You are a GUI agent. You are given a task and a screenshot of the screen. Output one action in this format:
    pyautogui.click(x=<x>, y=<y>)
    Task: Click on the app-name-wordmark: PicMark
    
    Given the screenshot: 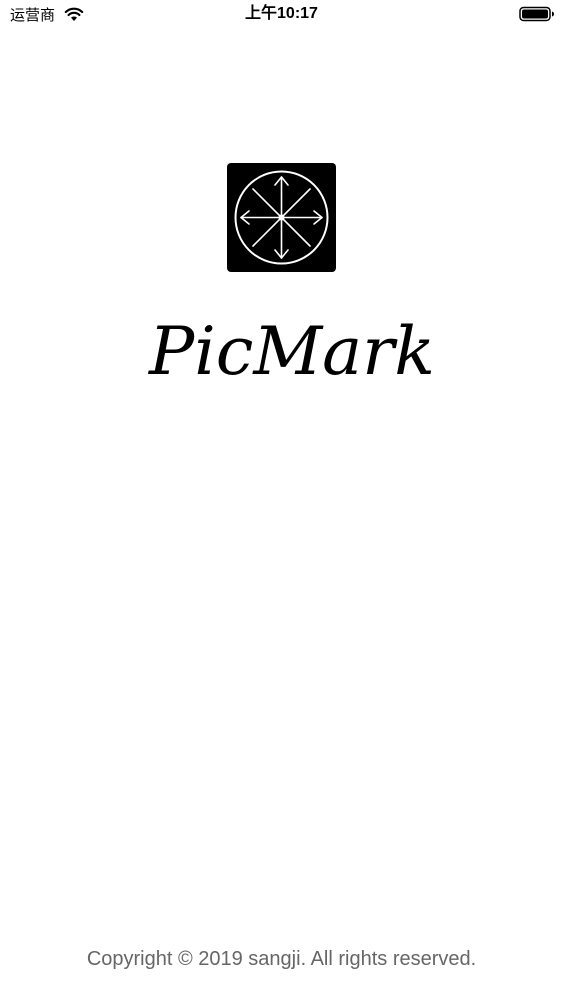 What is the action you would take?
    pyautogui.click(x=291, y=351)
    